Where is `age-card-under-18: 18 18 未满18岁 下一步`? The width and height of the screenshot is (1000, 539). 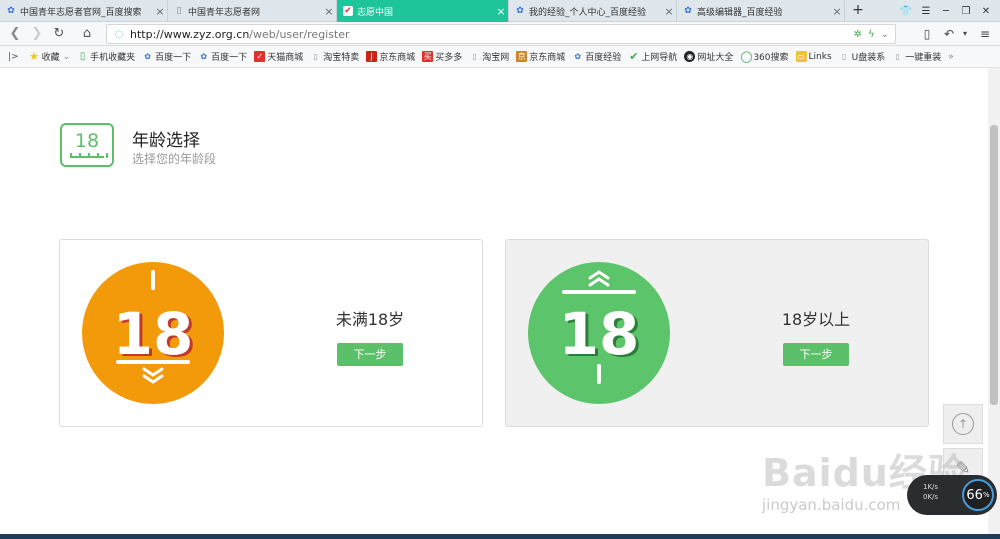 age-card-under-18: 18 18 未满18岁 下一步 is located at coordinates (271, 333).